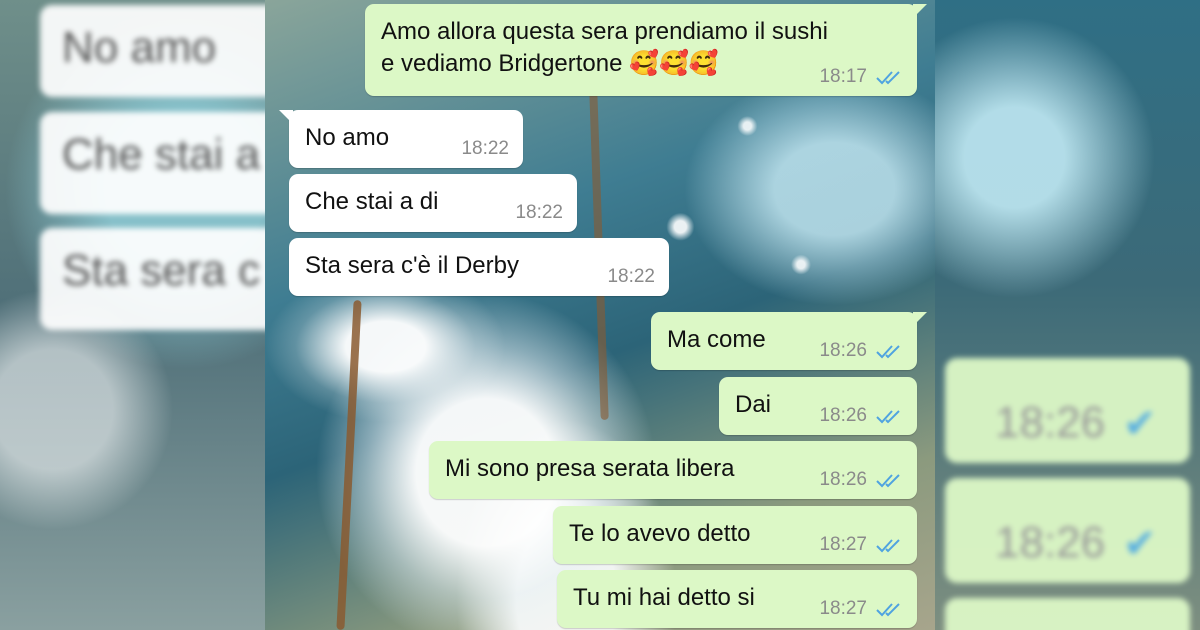 The width and height of the screenshot is (1200, 630). I want to click on message-text: Te lo avevo detto, so click(660, 533).